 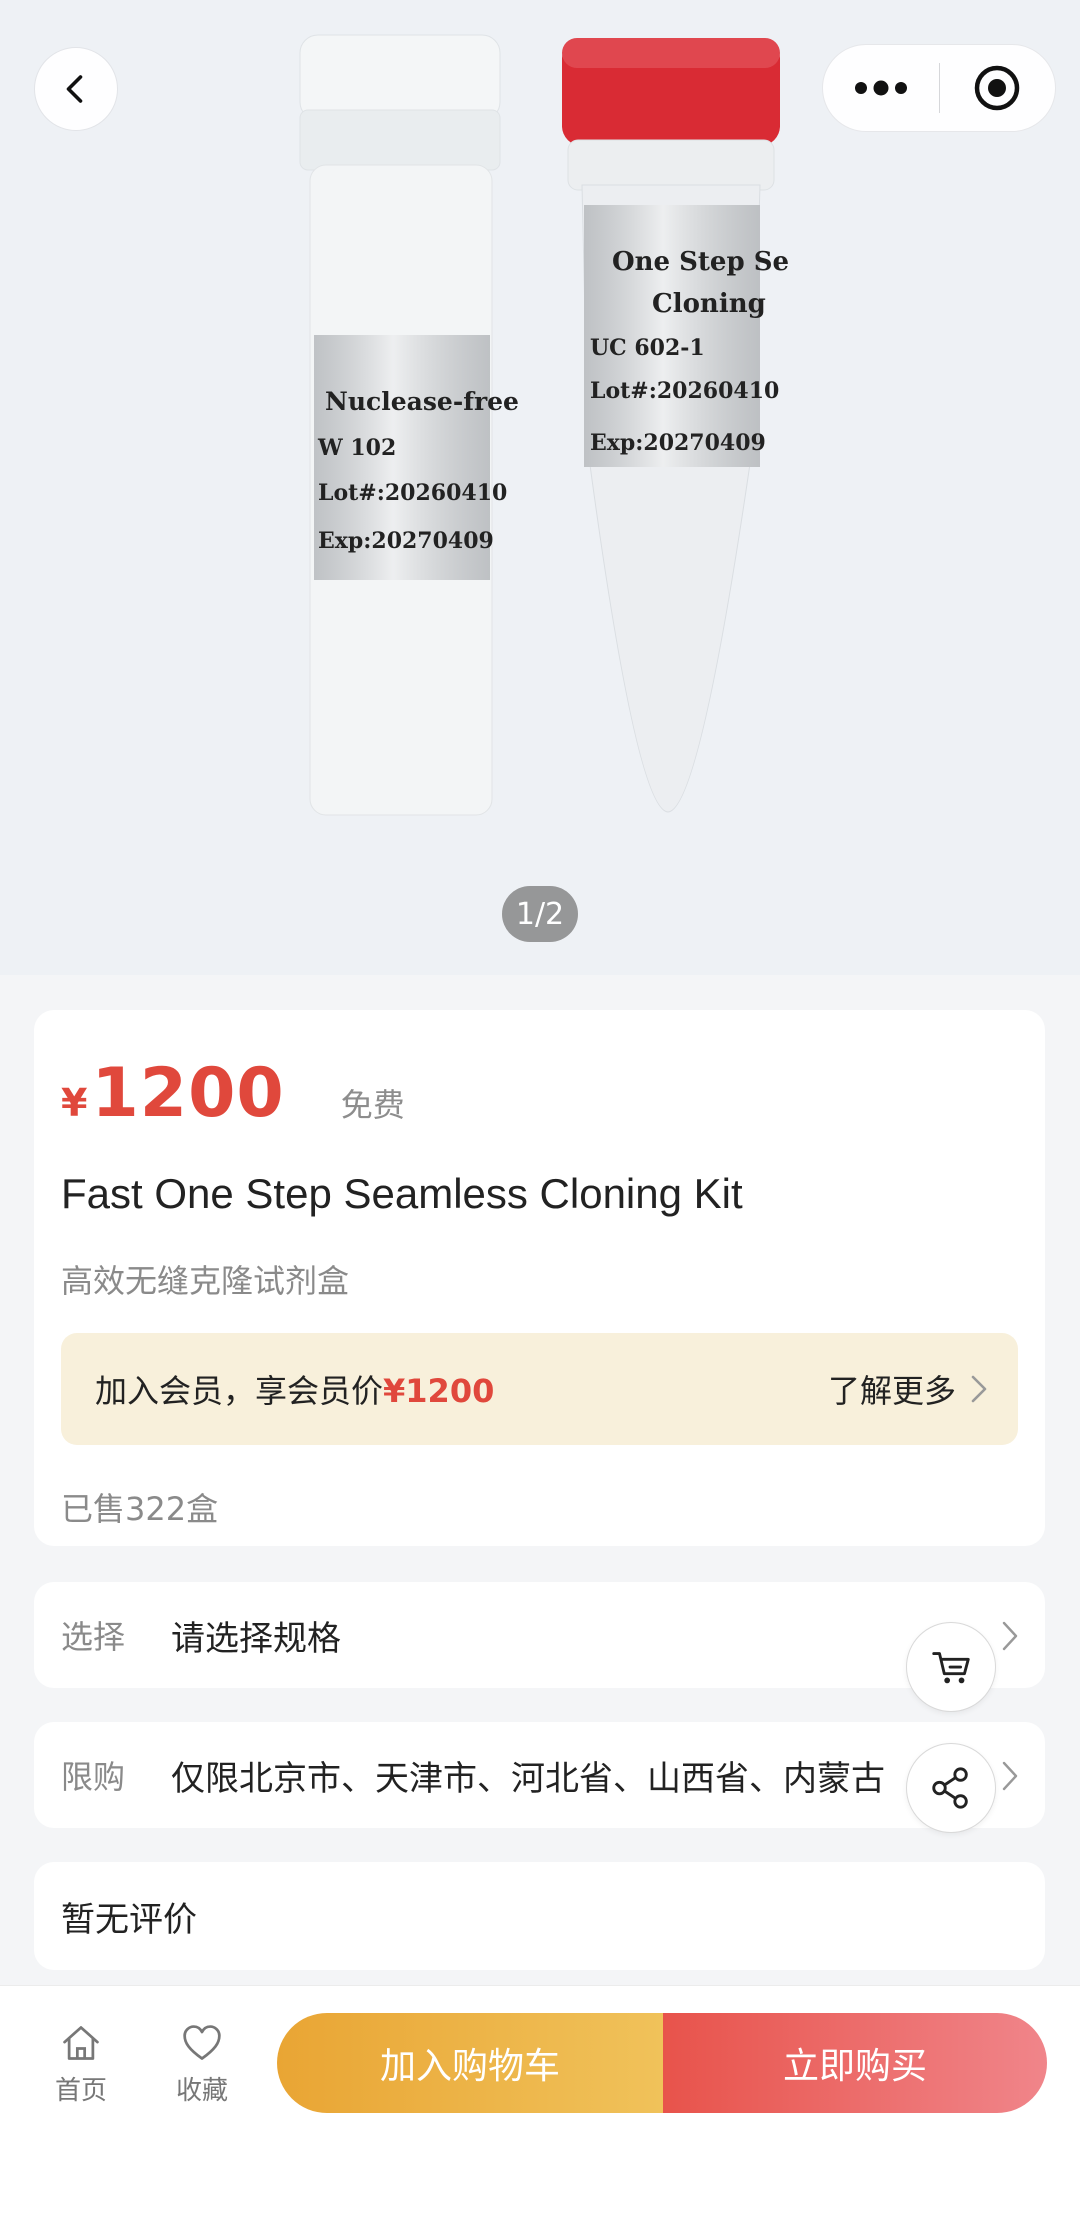 I want to click on share-icon, so click(x=950, y=1788).